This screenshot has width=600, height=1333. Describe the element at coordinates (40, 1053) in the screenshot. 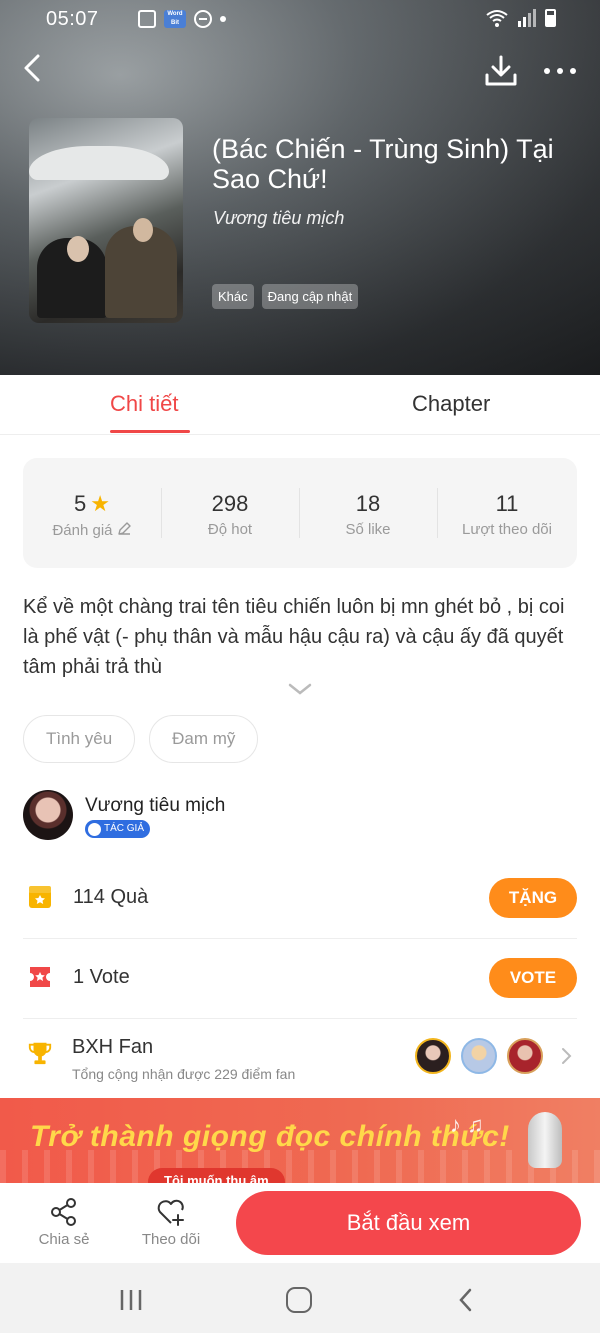

I see `trophy-icon` at that location.